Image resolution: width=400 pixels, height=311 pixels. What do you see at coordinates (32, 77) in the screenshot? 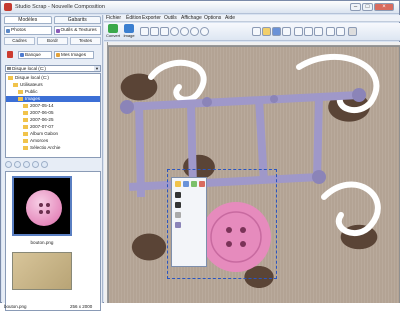
I see `tree-item-label: Disque local (C:)` at bounding box center [32, 77].